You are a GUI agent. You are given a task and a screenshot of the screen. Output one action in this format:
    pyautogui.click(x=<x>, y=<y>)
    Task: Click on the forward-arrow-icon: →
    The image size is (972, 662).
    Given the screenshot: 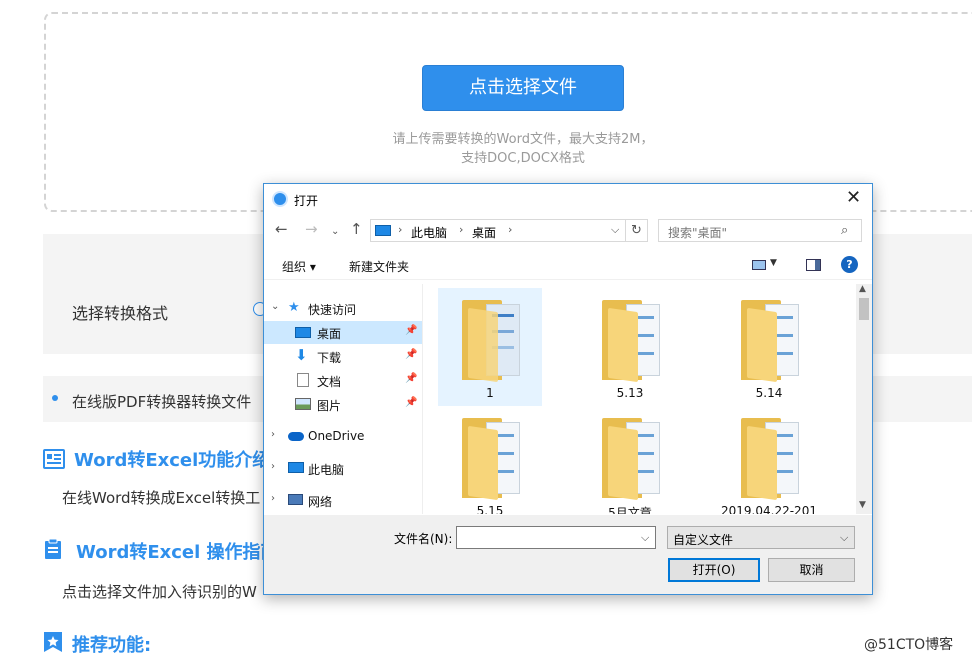 What is the action you would take?
    pyautogui.click(x=311, y=229)
    